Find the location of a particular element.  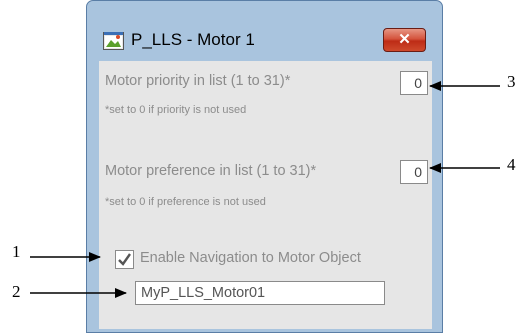

callout-label-1: 1 is located at coordinates (16, 251).